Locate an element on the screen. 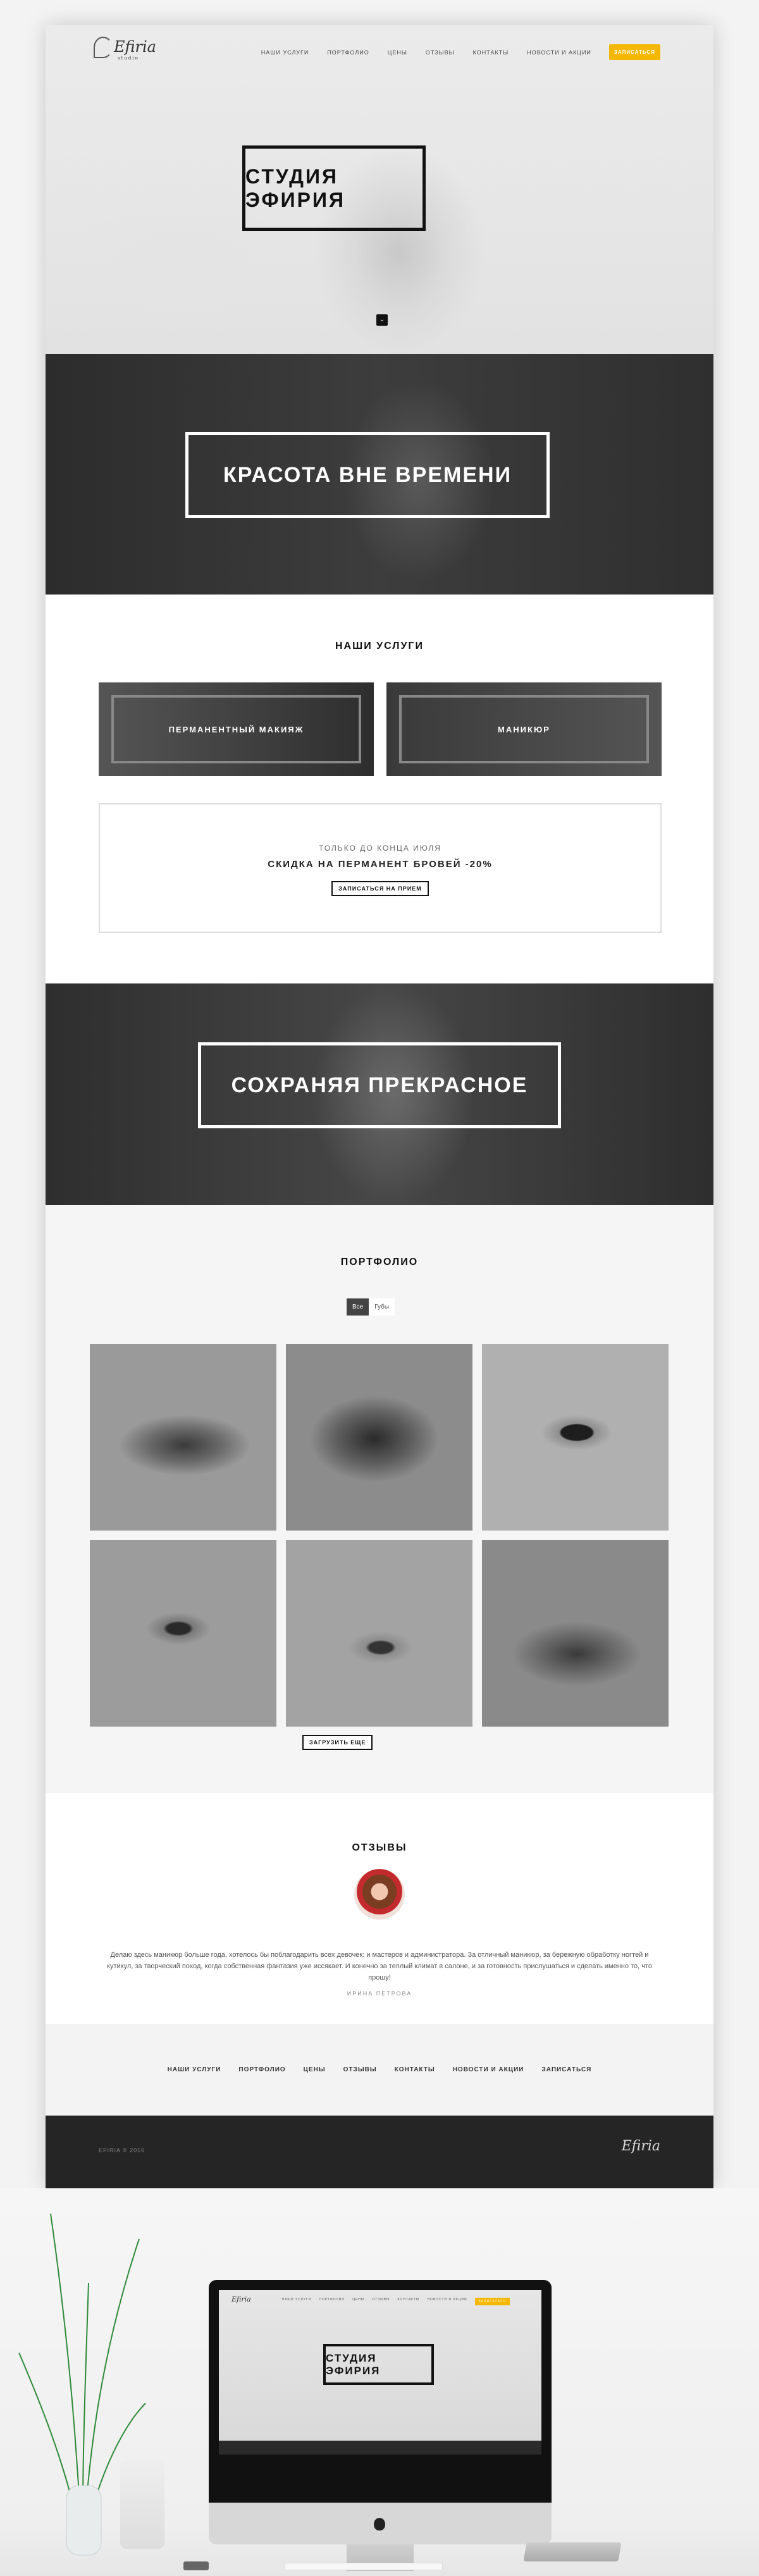 Image resolution: width=759 pixels, height=2576 pixels. mini-nav-item: ОТЗЫВЫ is located at coordinates (381, 2300).